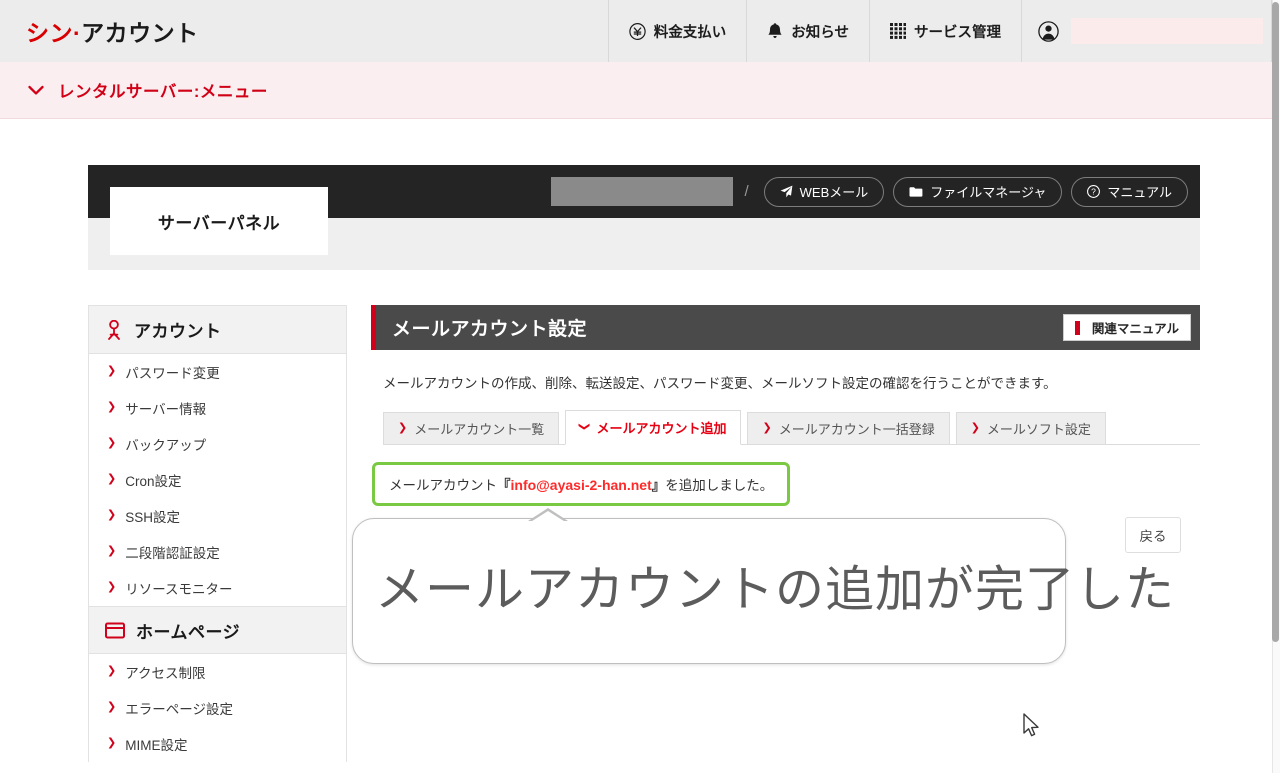 The width and height of the screenshot is (1280, 773). Describe the element at coordinates (775, 31) in the screenshot. I see `bell-icon` at that location.